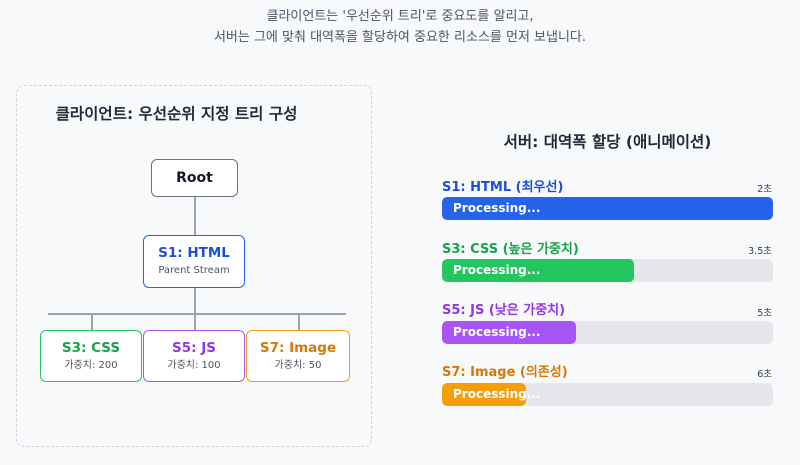 Image resolution: width=800 pixels, height=465 pixels. Describe the element at coordinates (504, 310) in the screenshot. I see `bar-js-label: S5: JS (낮은 가중치)` at that location.